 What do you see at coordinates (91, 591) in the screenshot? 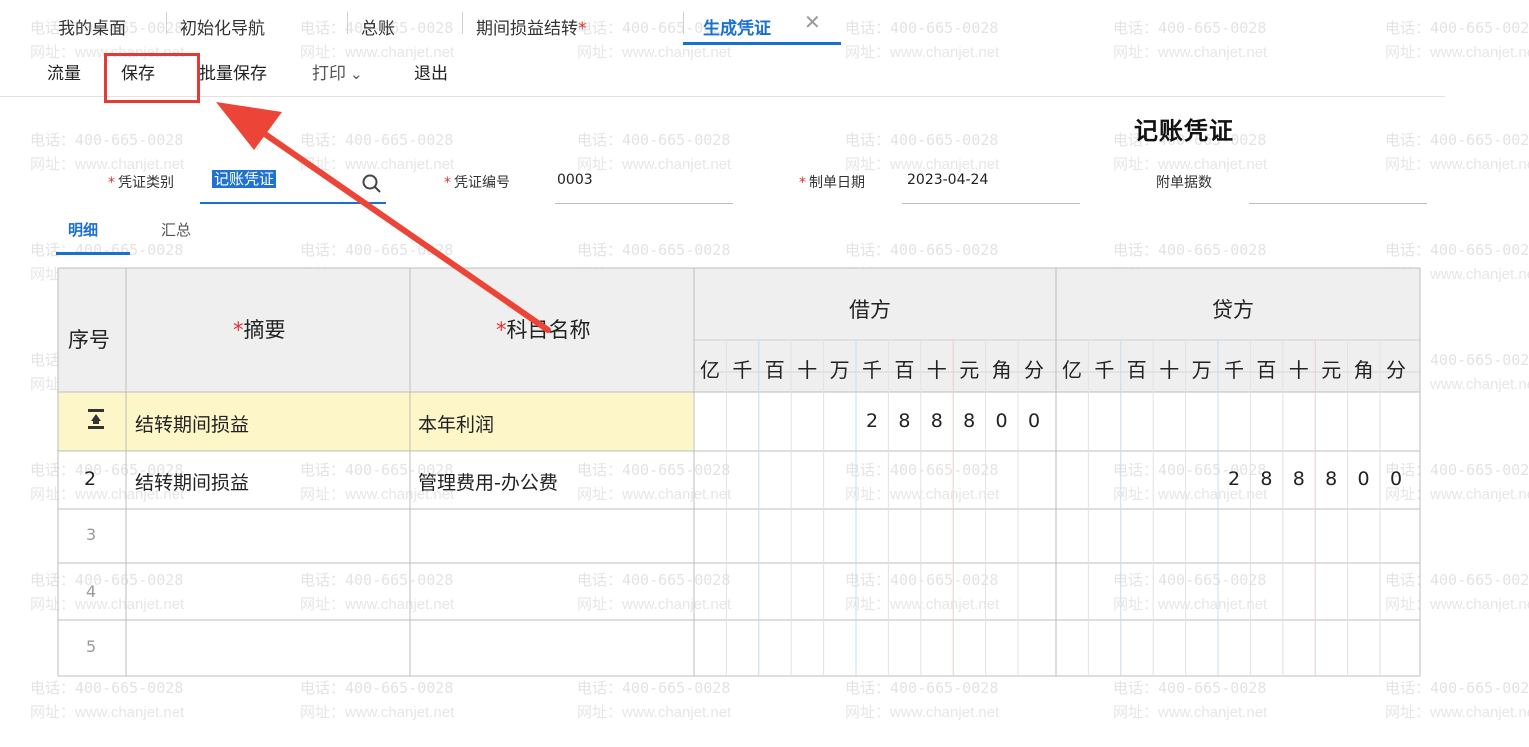
I see `row-4-seq: 4` at bounding box center [91, 591].